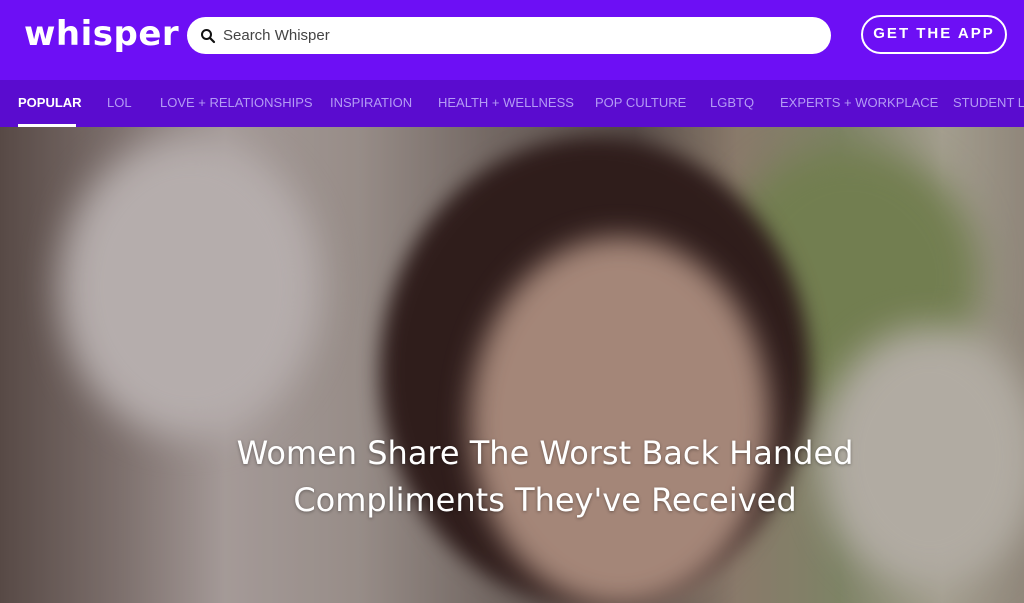  I want to click on nav-item-experts-workplace: EXPERTS + WORKPLACE, so click(859, 103).